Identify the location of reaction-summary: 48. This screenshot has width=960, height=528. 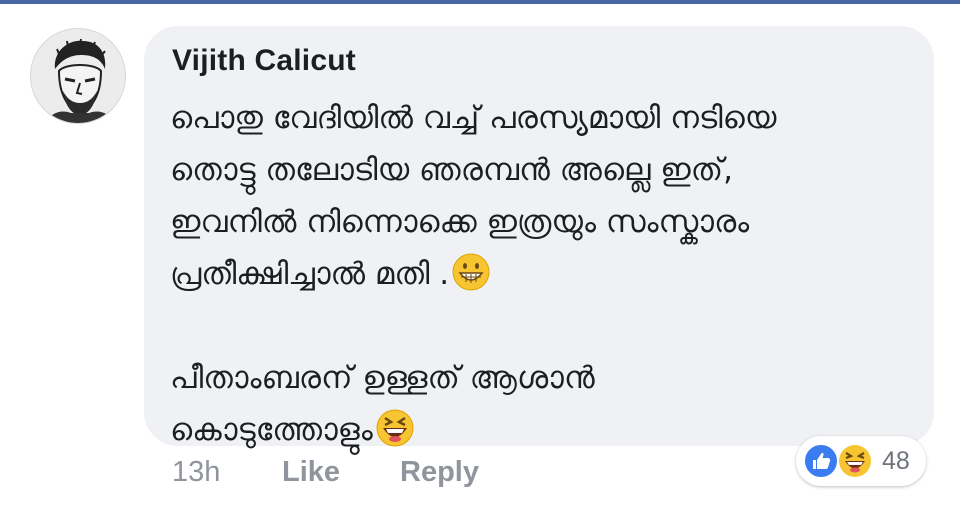
(861, 461).